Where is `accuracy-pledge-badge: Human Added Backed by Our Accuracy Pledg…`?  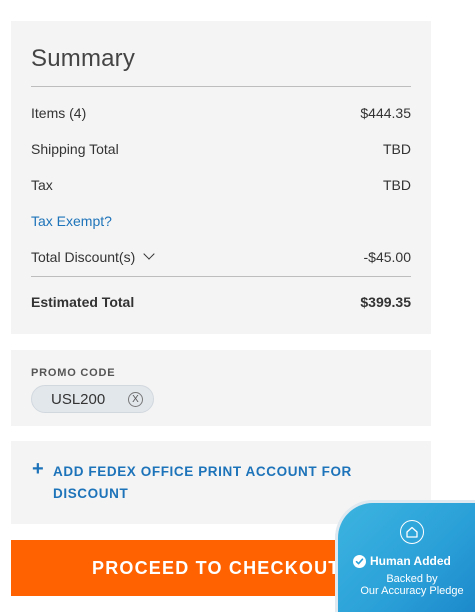
accuracy-pledge-badge: Human Added Backed by Our Accuracy Pledg… is located at coordinates (405, 556).